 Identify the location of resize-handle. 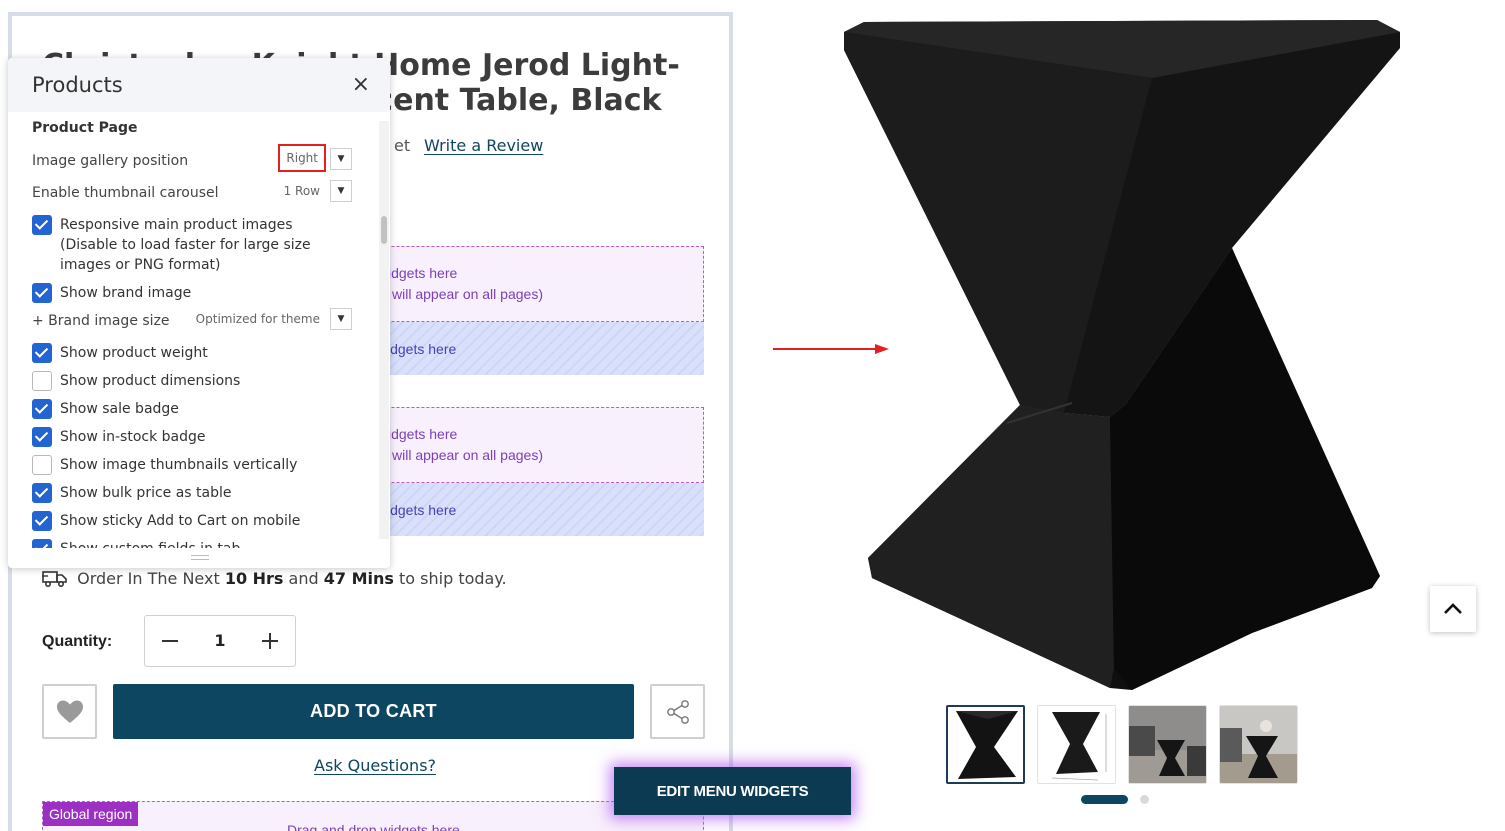
(200, 557).